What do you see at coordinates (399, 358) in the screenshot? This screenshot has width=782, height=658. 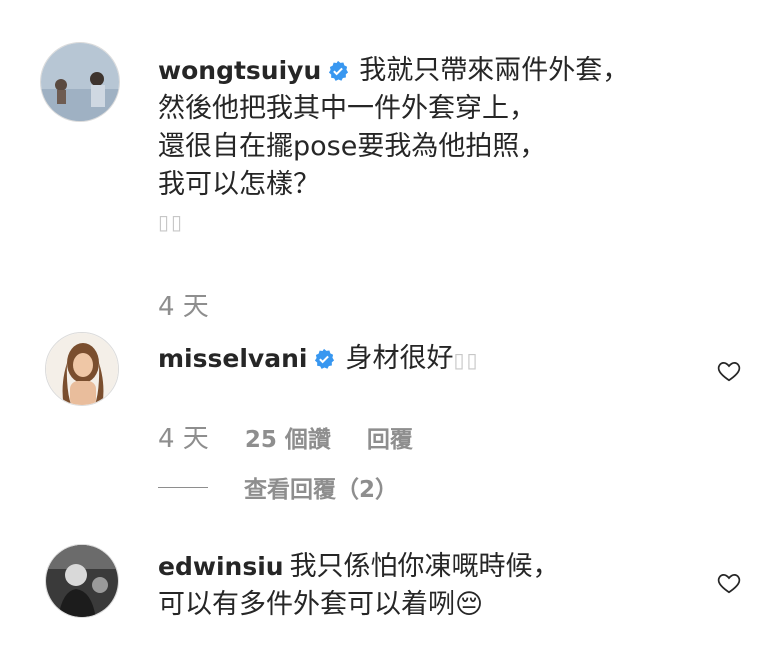 I see `comment-content: 身材很好` at bounding box center [399, 358].